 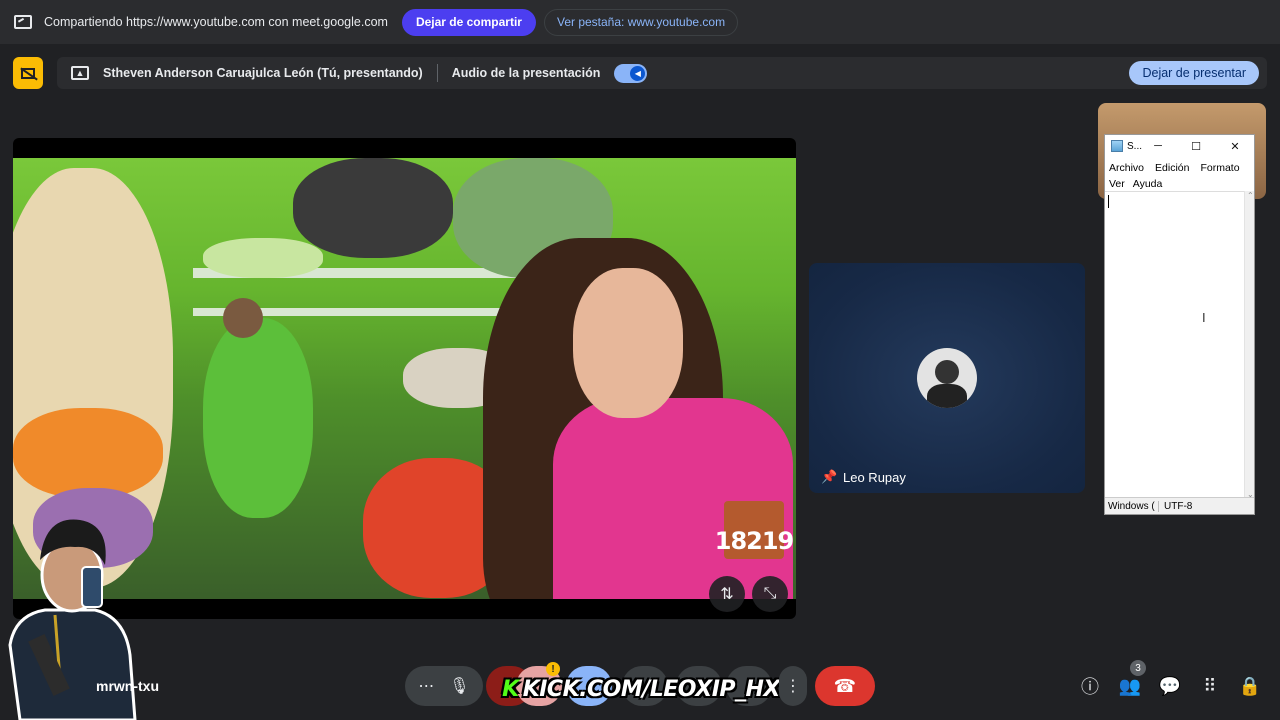 What do you see at coordinates (1130, 686) in the screenshot?
I see `people-icon: 👥` at bounding box center [1130, 686].